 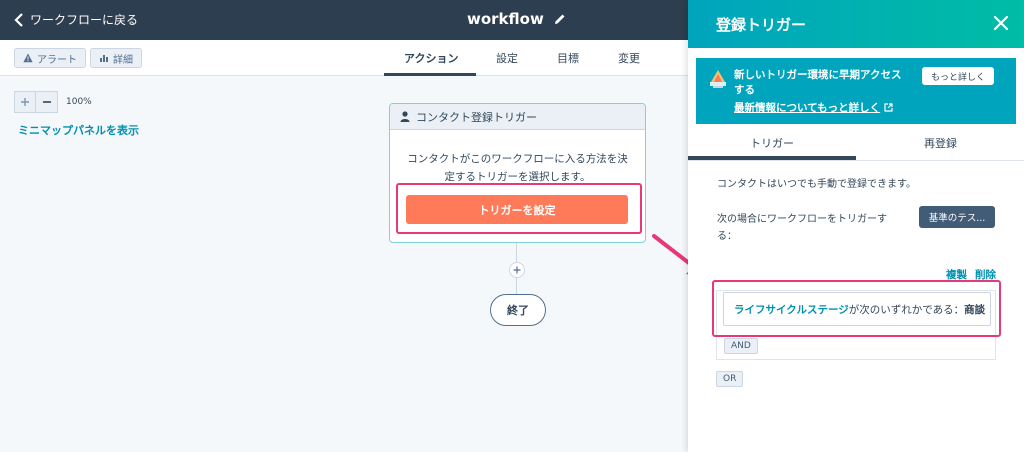 I want to click on active-tab-indicator, so click(x=430, y=74).